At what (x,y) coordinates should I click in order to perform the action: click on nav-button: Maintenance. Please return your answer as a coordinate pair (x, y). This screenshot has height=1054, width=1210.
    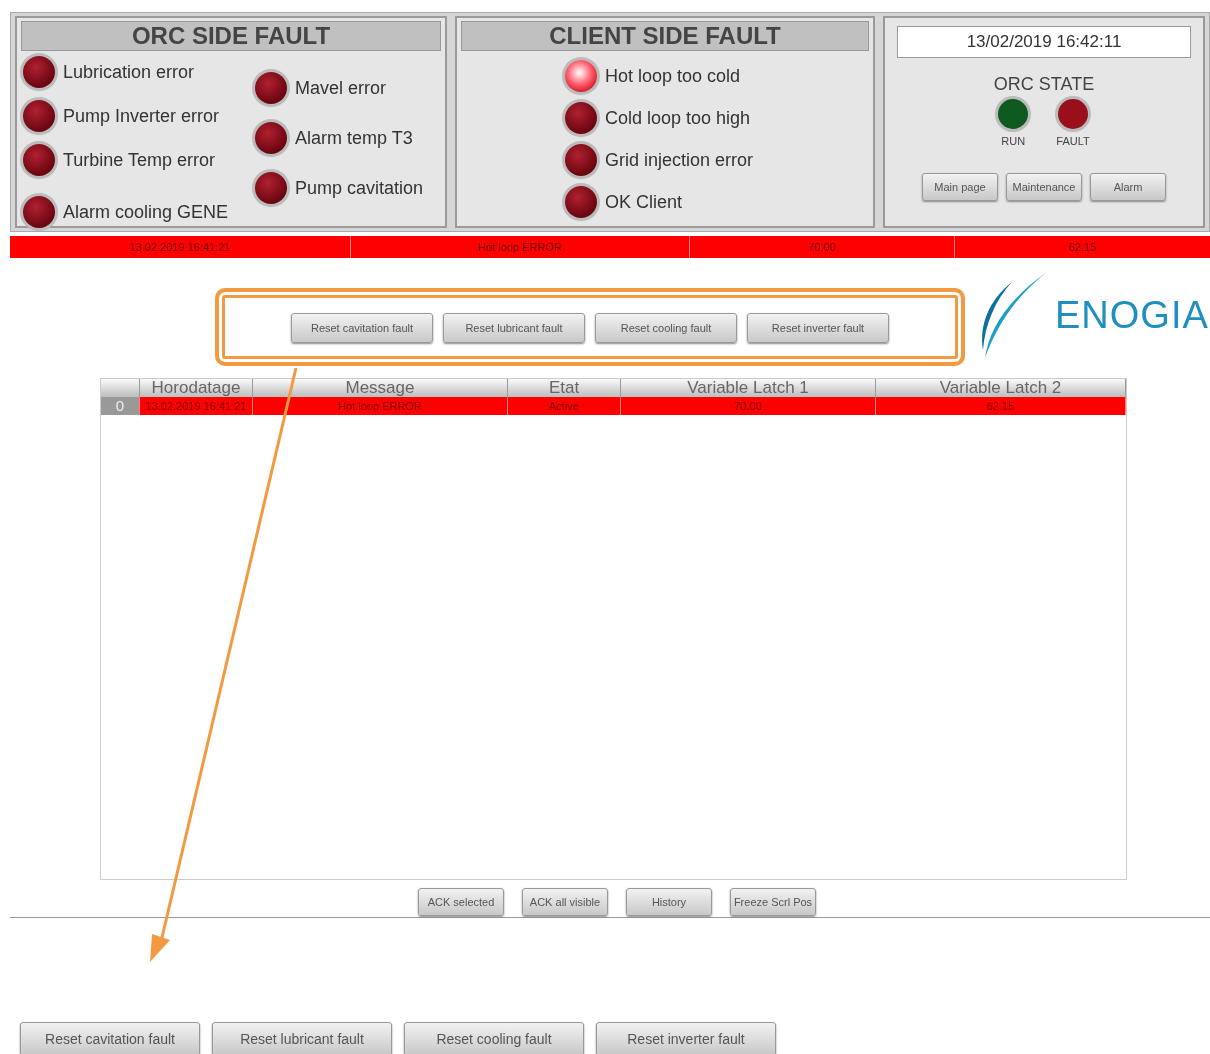
    Looking at the image, I should click on (1044, 187).